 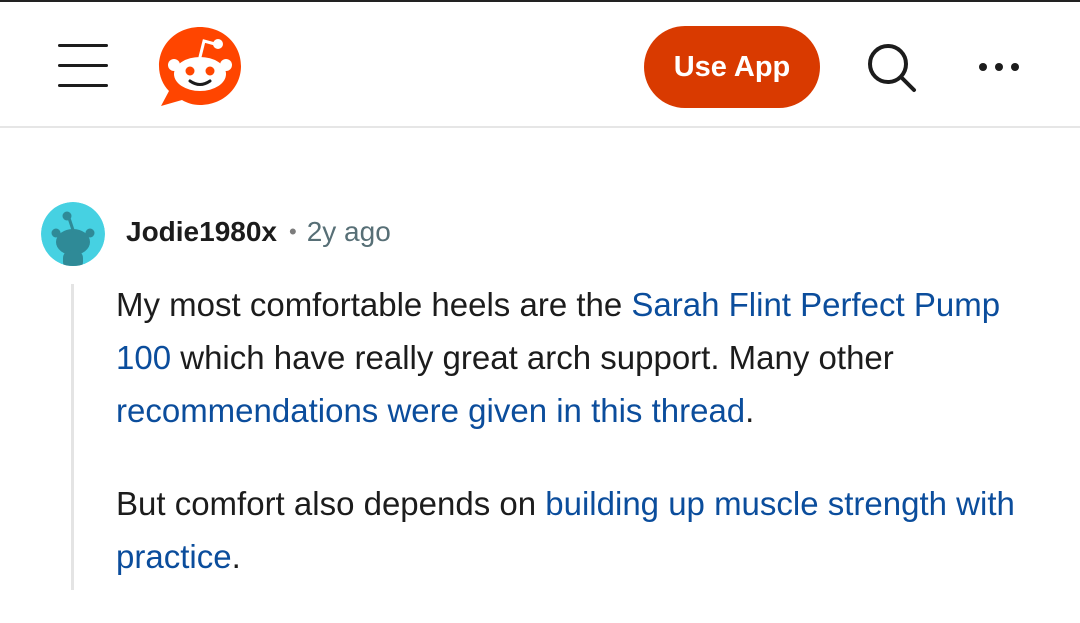 I want to click on reddit-logo, so click(x=200, y=67).